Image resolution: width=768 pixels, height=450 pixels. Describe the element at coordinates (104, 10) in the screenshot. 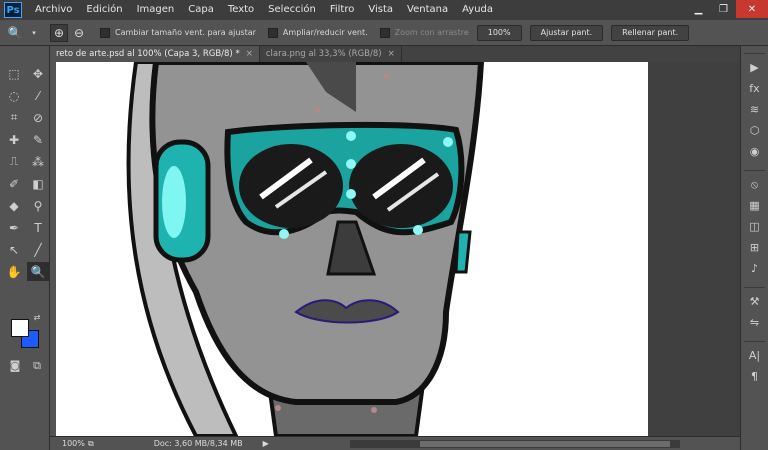

I see `menu-edicion: Edición` at that location.